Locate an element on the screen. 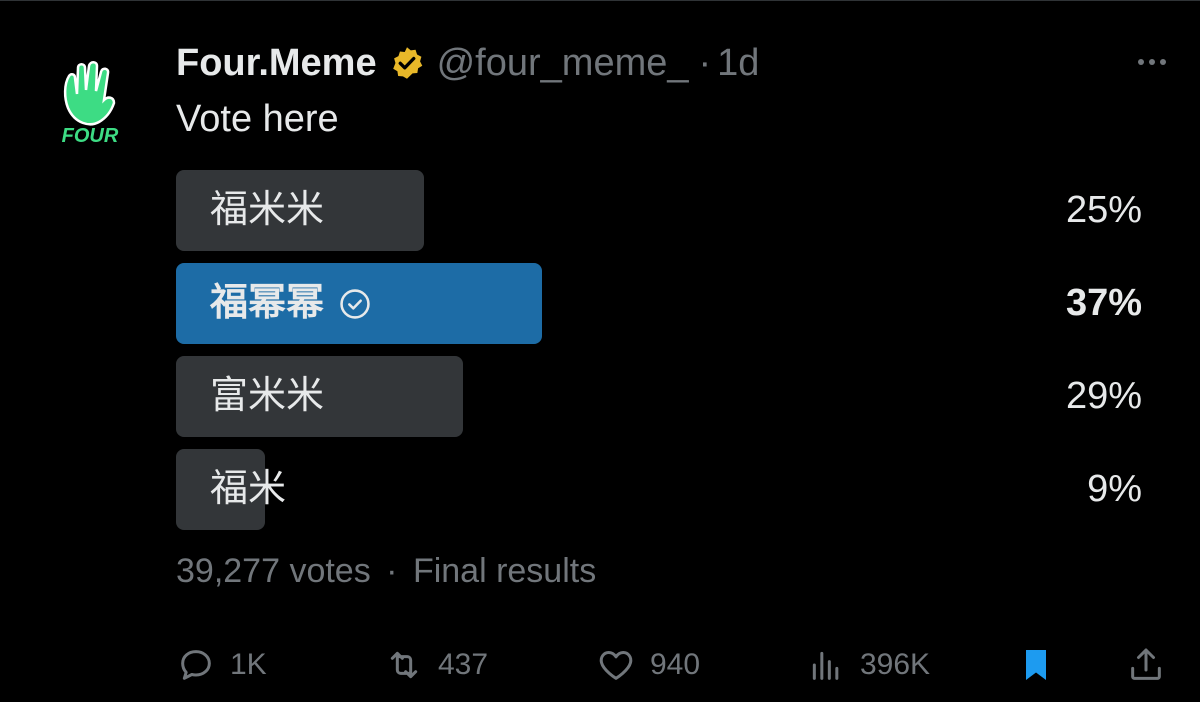  four-logo-icon: FOUR is located at coordinates (90, 104).